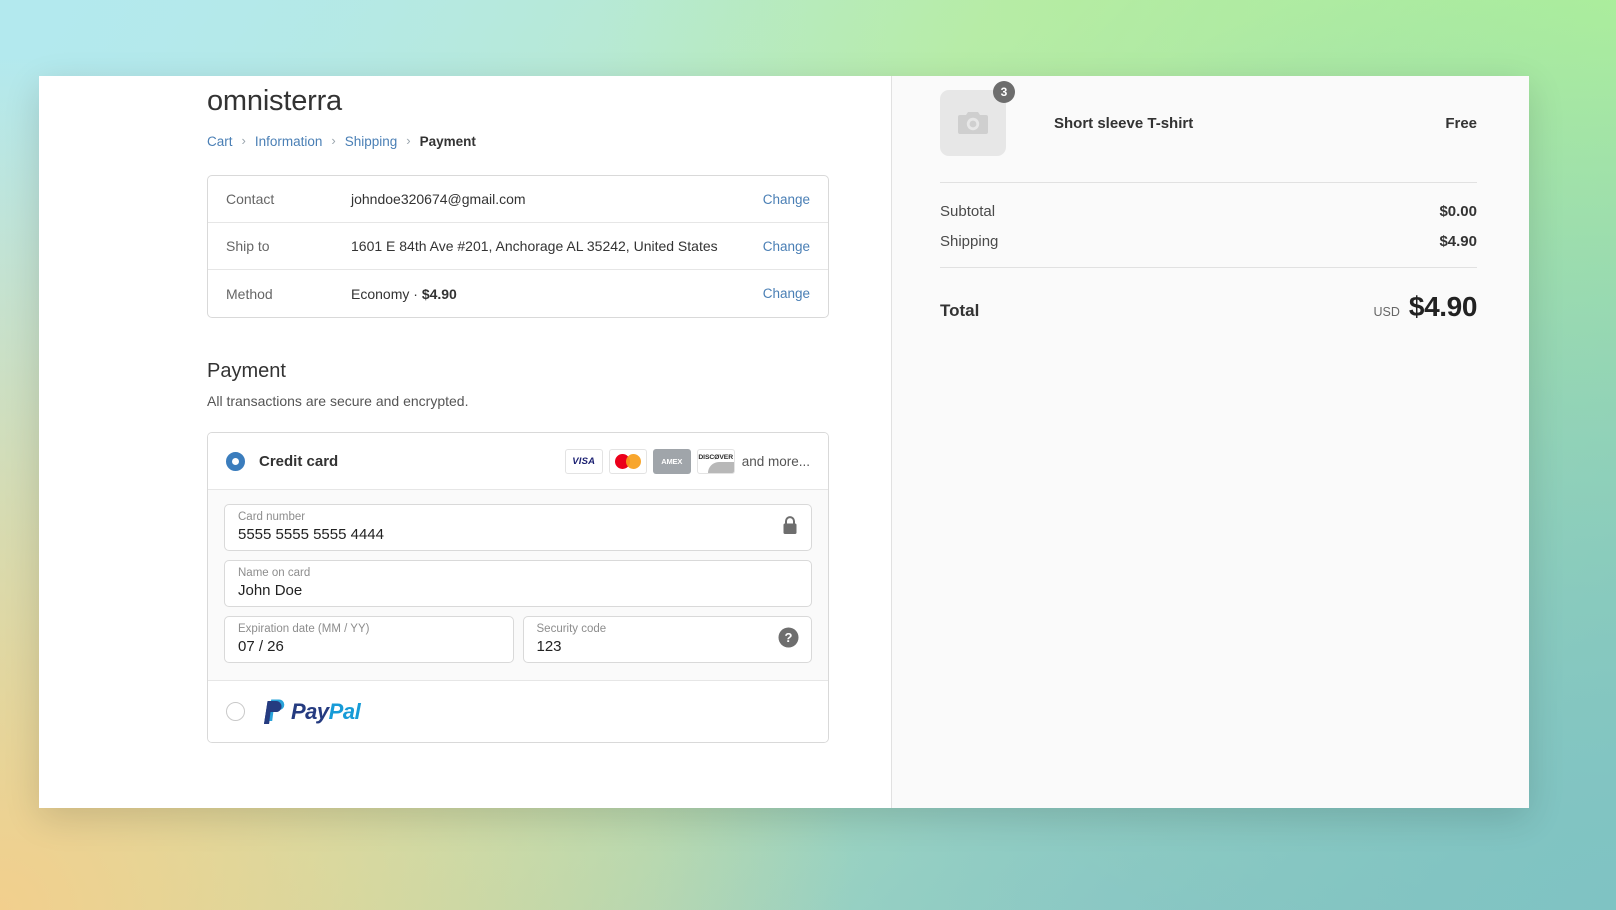 The height and width of the screenshot is (910, 1616). I want to click on expiration-date-field: Expiration date (MM / YY) 07 / 26, so click(369, 639).